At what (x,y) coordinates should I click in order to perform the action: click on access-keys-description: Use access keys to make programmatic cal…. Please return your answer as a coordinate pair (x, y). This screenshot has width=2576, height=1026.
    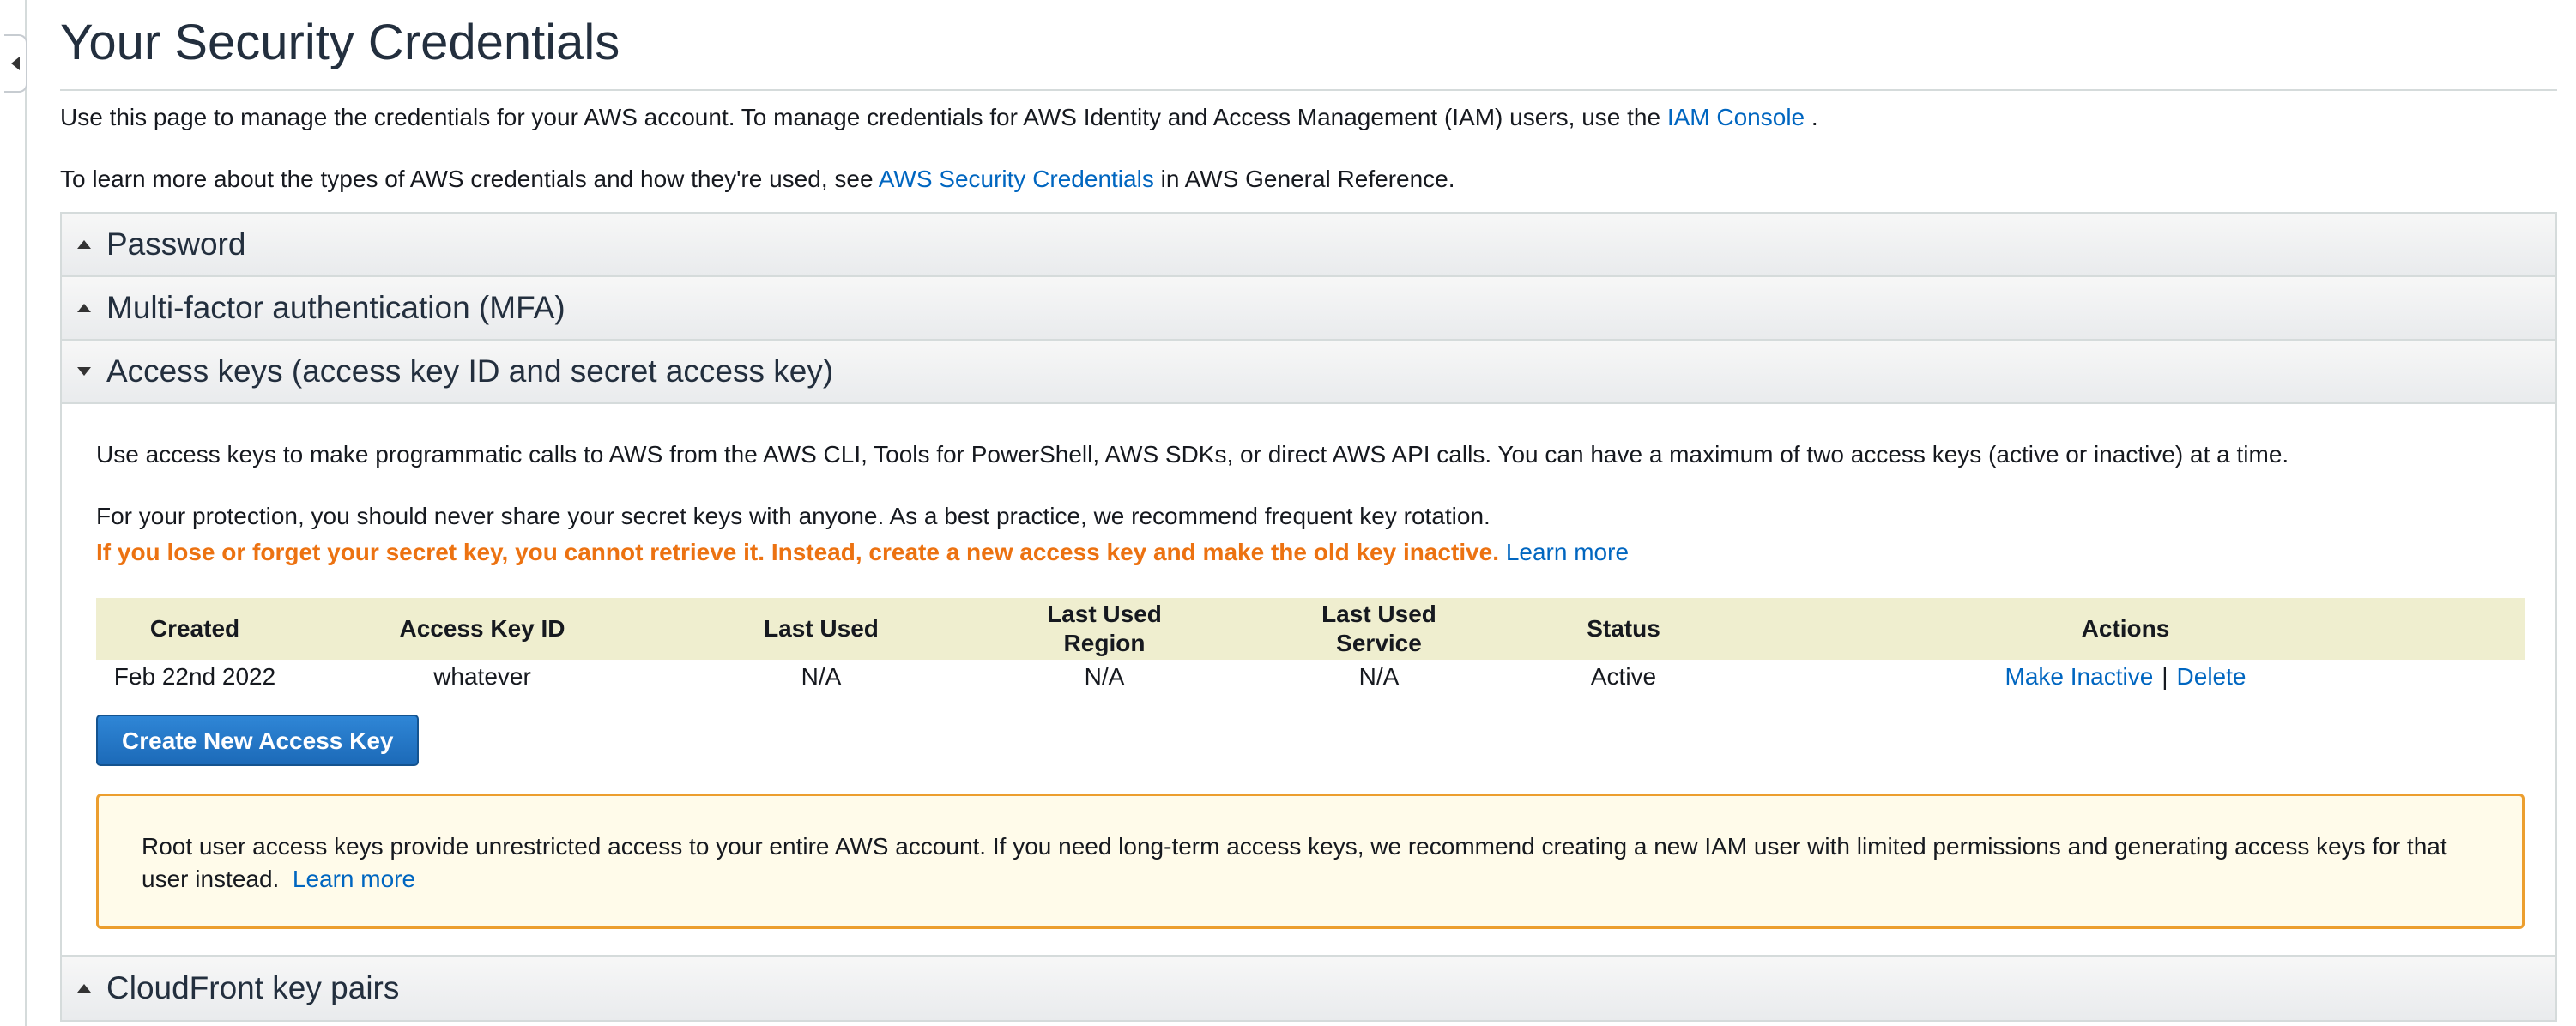
    Looking at the image, I should click on (1192, 454).